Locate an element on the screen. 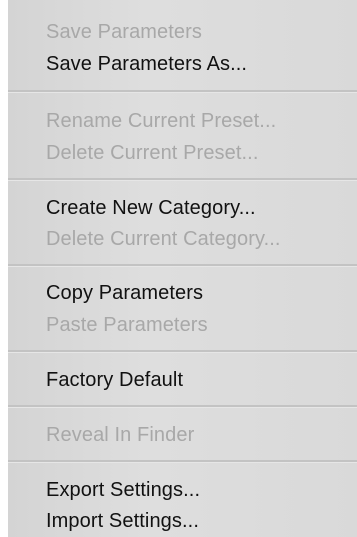 This screenshot has width=357, height=537. menu-item-paste-parameters: Paste Parameters is located at coordinates (127, 325).